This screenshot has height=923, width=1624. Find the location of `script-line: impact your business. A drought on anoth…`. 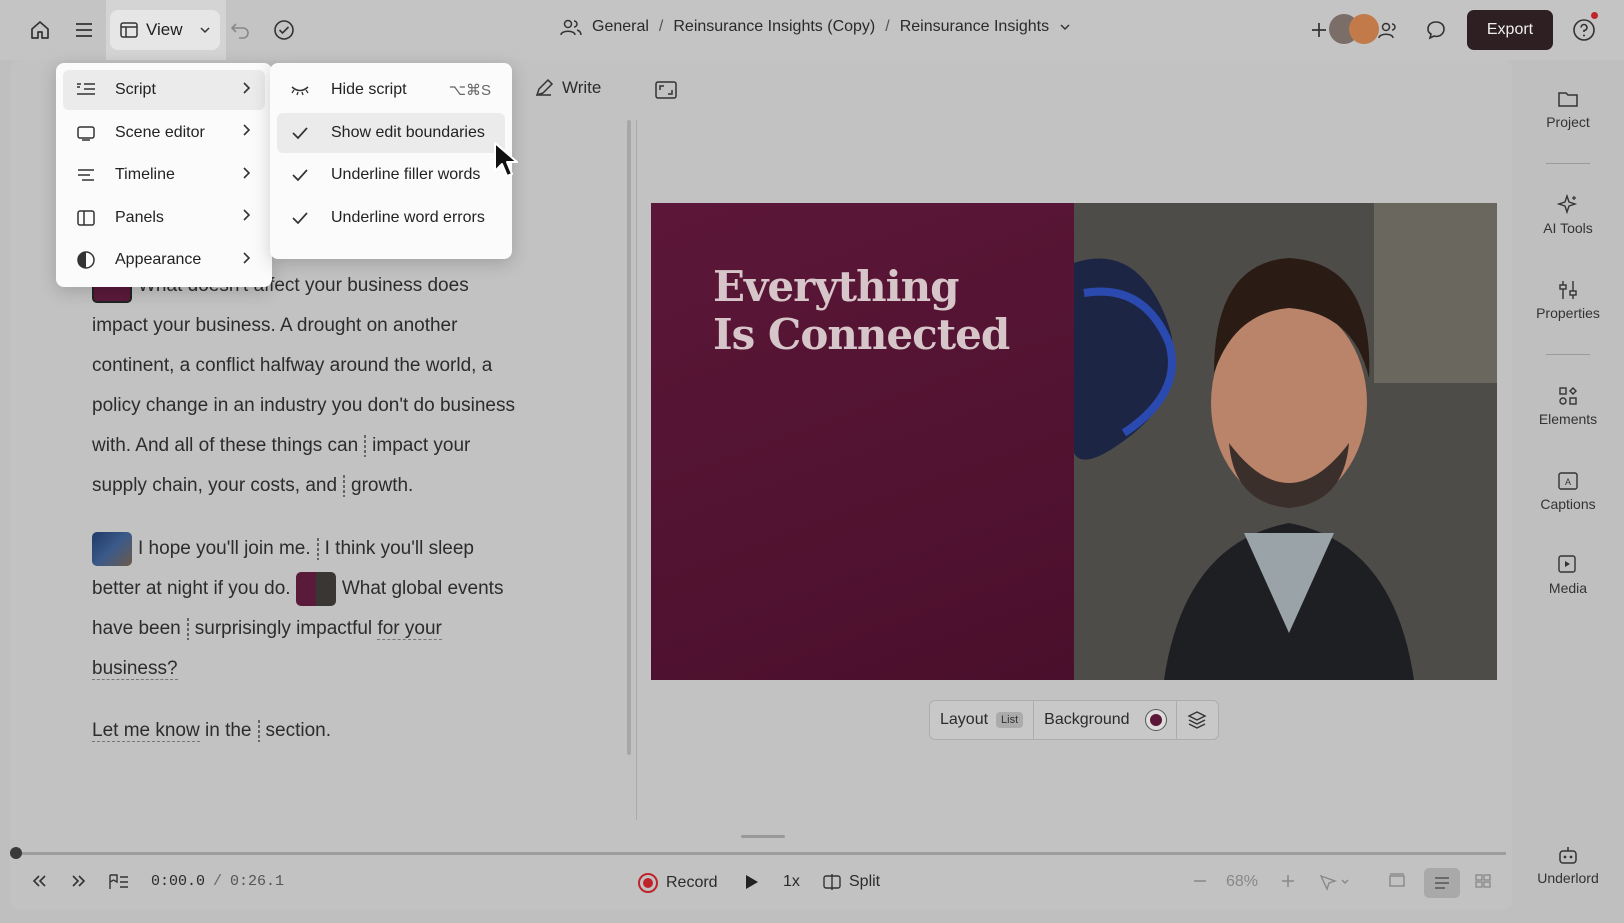

script-line: impact your business. A drought on anoth… is located at coordinates (327, 326).